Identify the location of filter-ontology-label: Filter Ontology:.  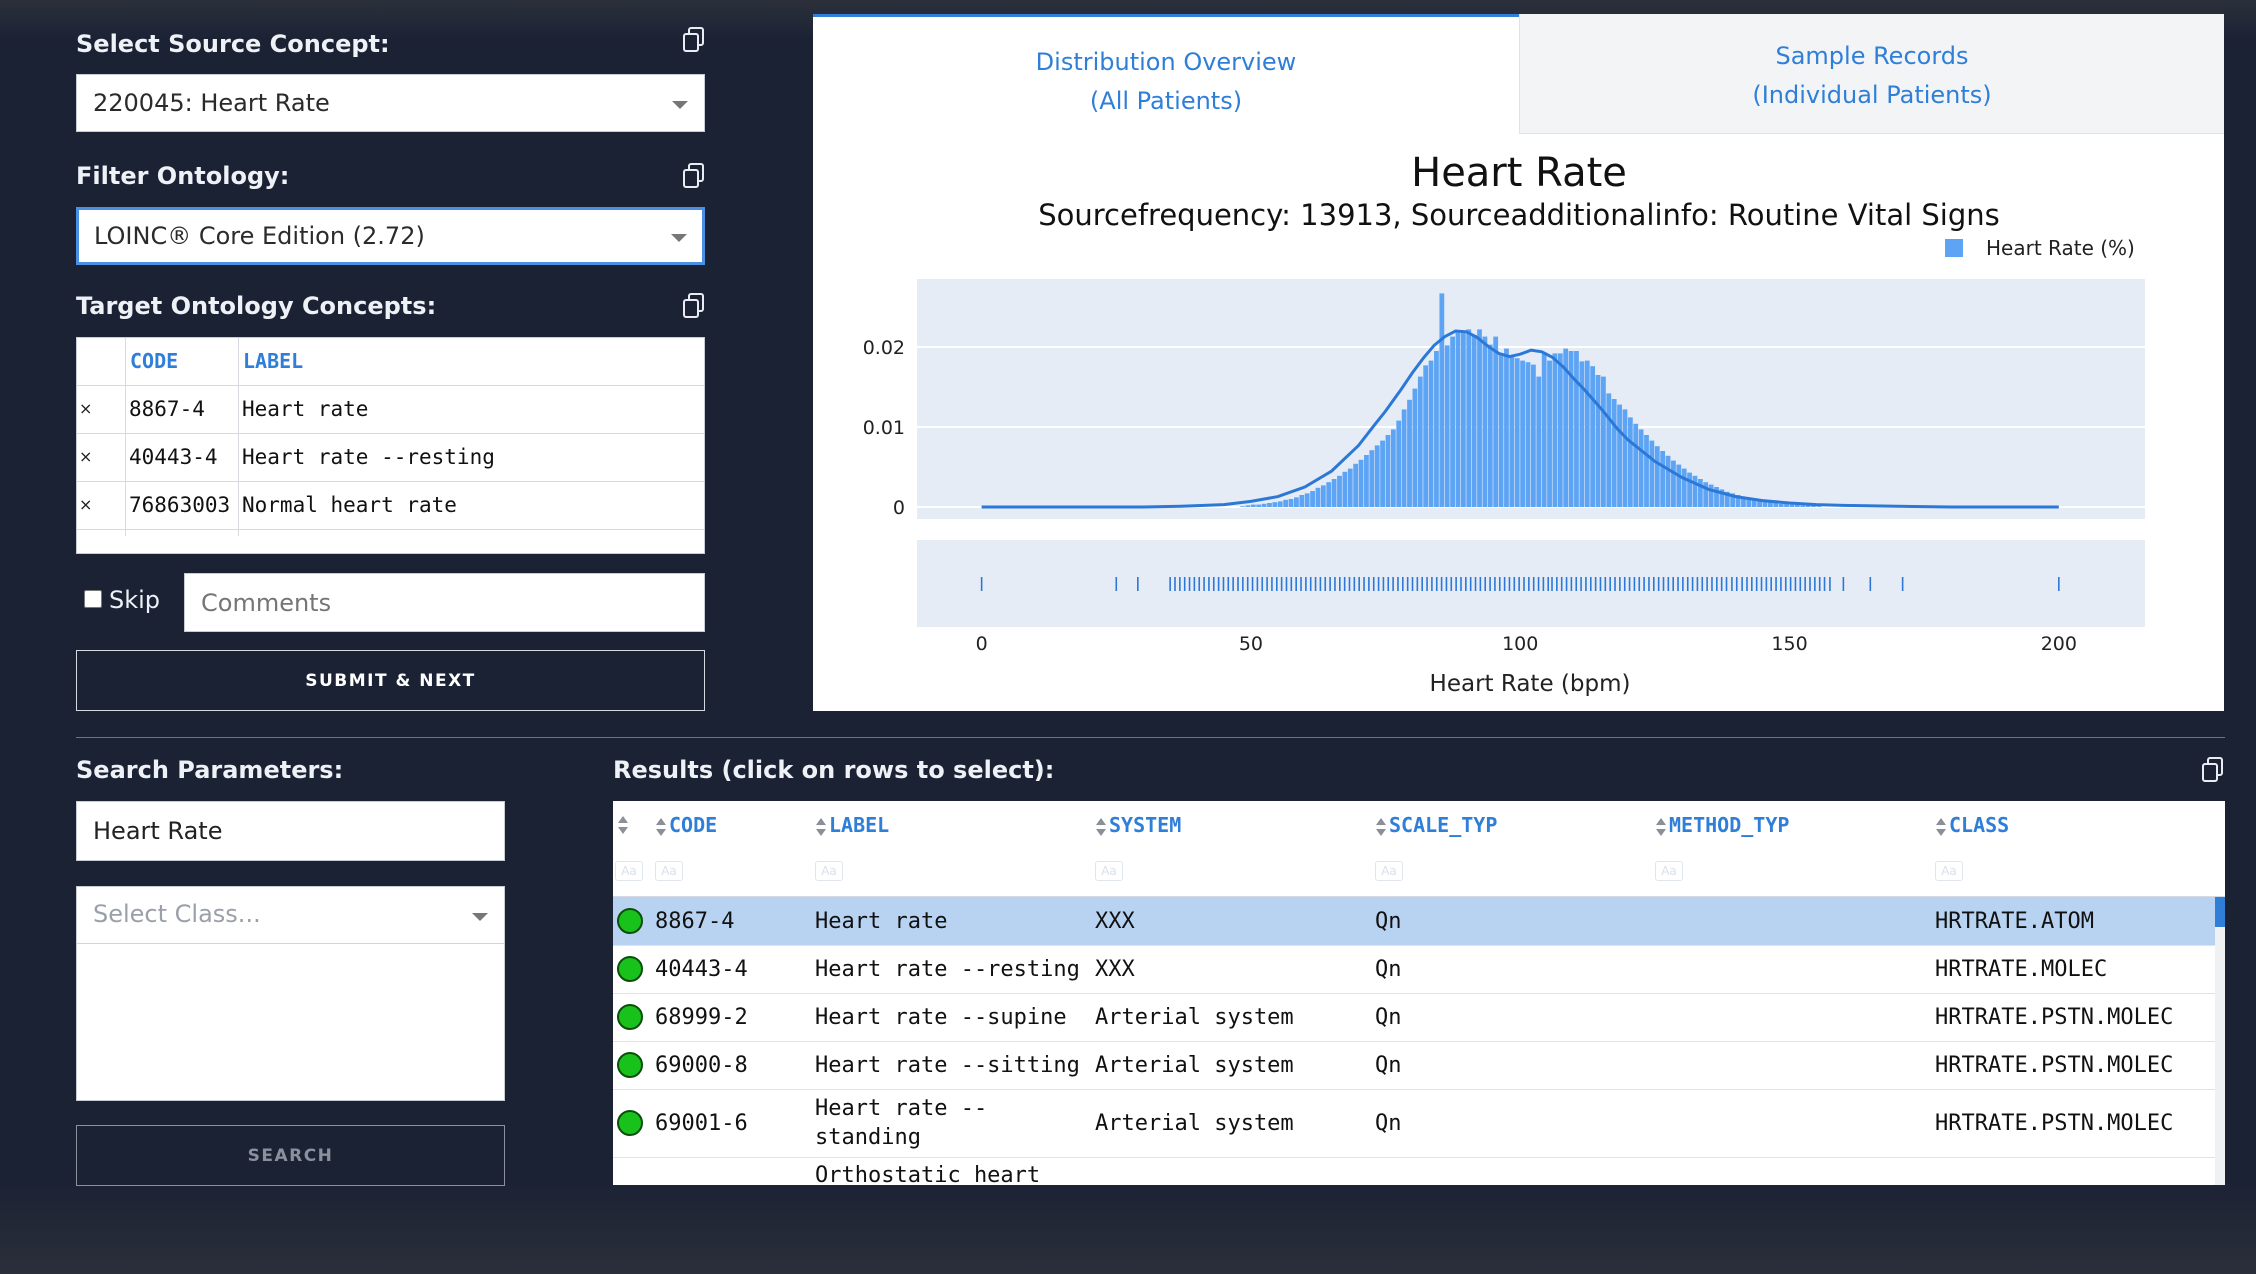
(183, 176).